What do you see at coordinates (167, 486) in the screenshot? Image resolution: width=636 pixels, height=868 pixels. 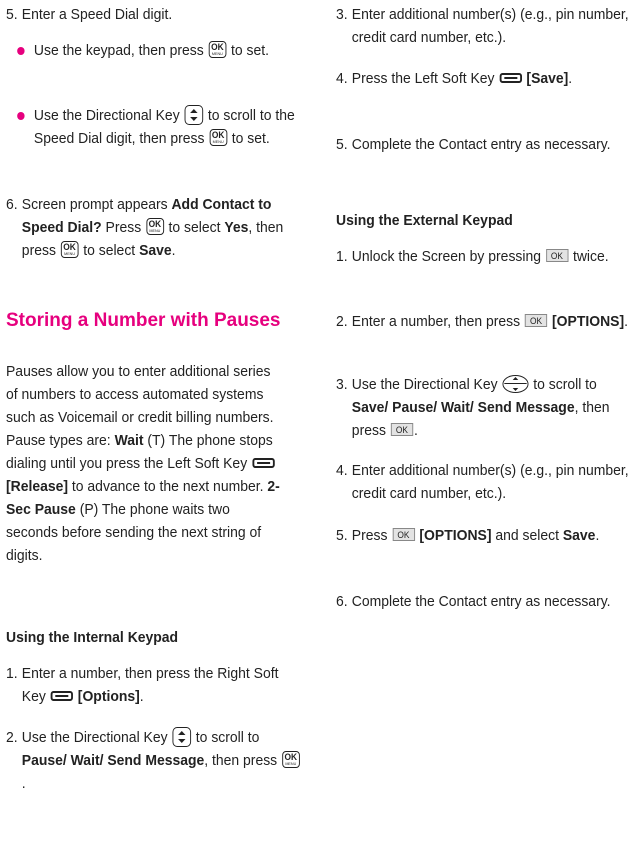 I see `paragraph-text: to advance to the next number.` at bounding box center [167, 486].